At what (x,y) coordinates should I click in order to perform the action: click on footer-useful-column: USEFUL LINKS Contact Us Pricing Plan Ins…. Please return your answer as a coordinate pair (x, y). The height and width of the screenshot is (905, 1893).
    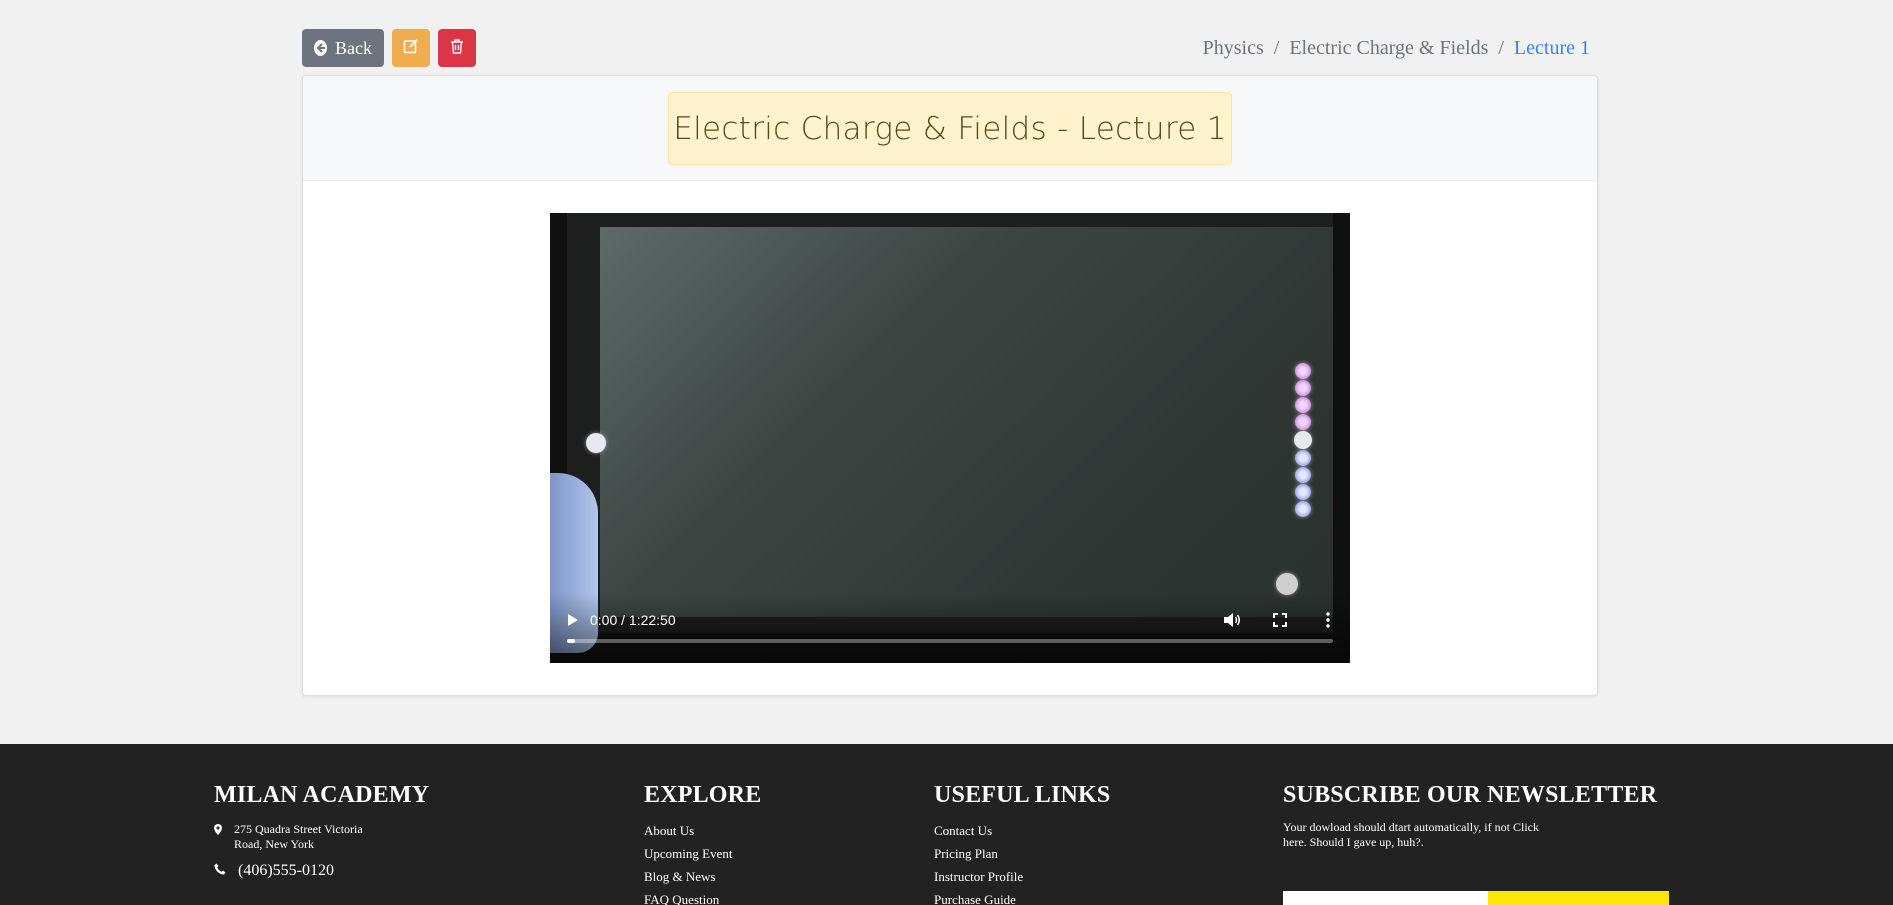
    Looking at the image, I should click on (1022, 843).